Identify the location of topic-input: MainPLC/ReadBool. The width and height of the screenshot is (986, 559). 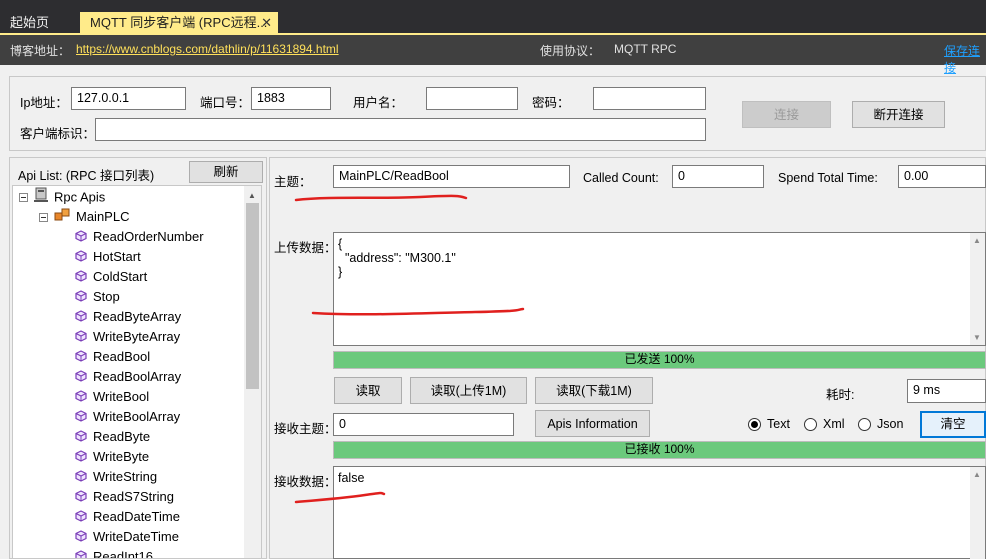
(451, 176).